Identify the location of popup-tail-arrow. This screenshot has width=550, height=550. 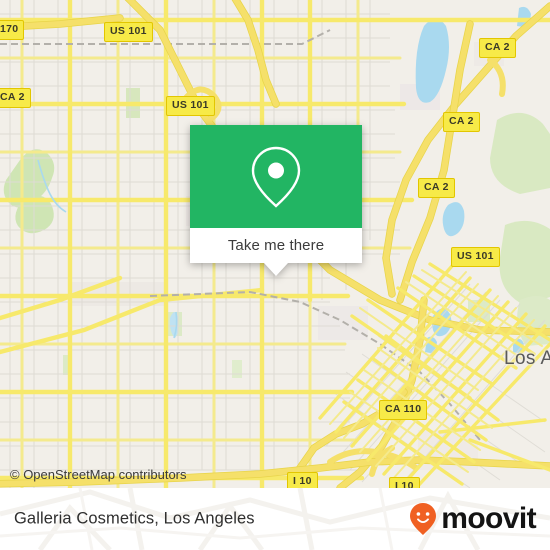
(276, 269).